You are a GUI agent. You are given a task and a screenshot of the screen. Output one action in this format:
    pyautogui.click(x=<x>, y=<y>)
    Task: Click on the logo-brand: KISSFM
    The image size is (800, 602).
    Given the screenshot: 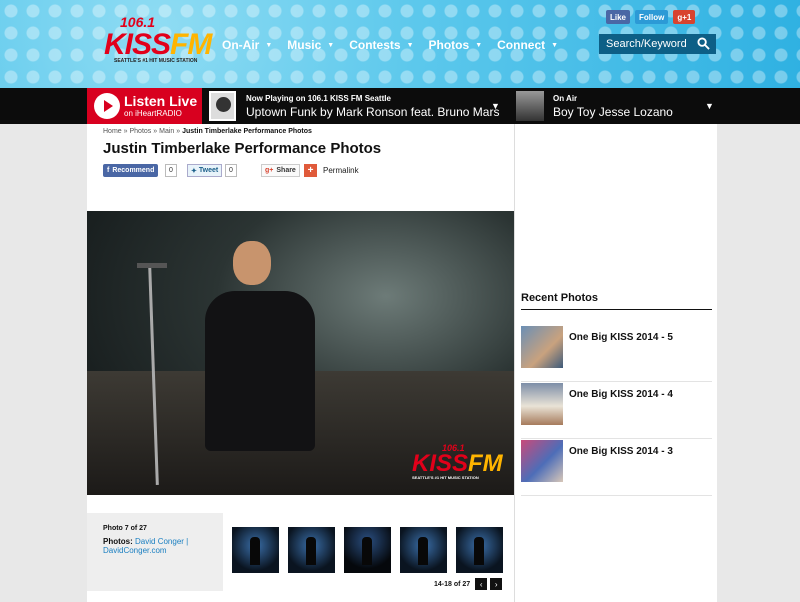 What is the action you would take?
    pyautogui.click(x=158, y=44)
    